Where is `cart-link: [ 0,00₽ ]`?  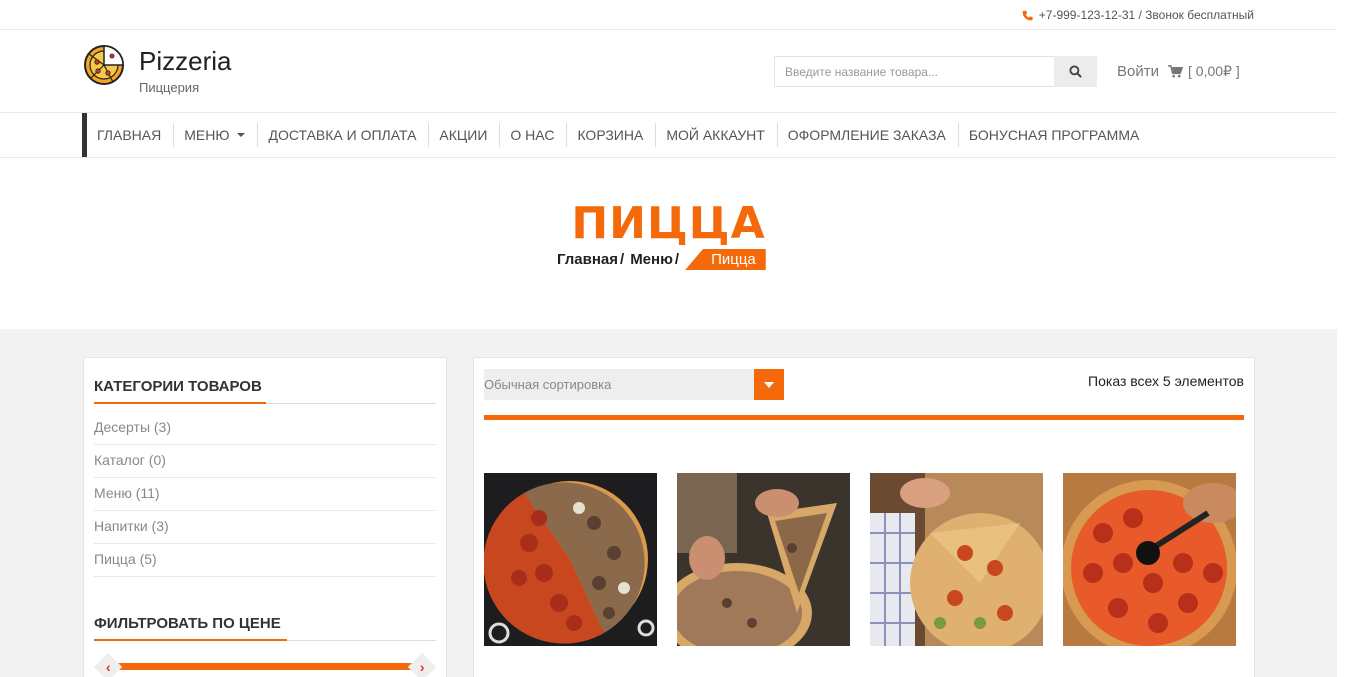
cart-link: [ 0,00₽ ] is located at coordinates (1204, 71).